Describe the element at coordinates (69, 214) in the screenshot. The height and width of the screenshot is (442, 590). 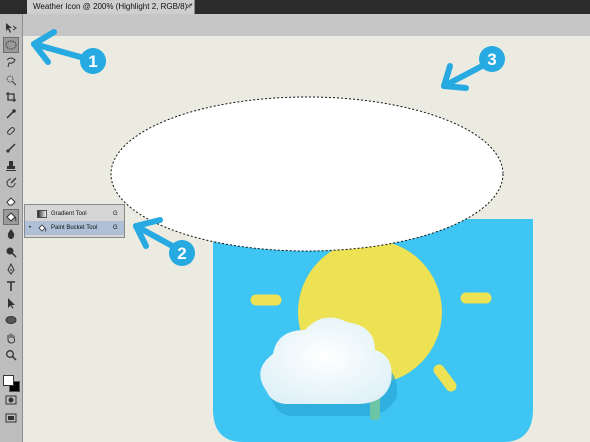
I see `gradient-tool-label: Gradient Tool` at that location.